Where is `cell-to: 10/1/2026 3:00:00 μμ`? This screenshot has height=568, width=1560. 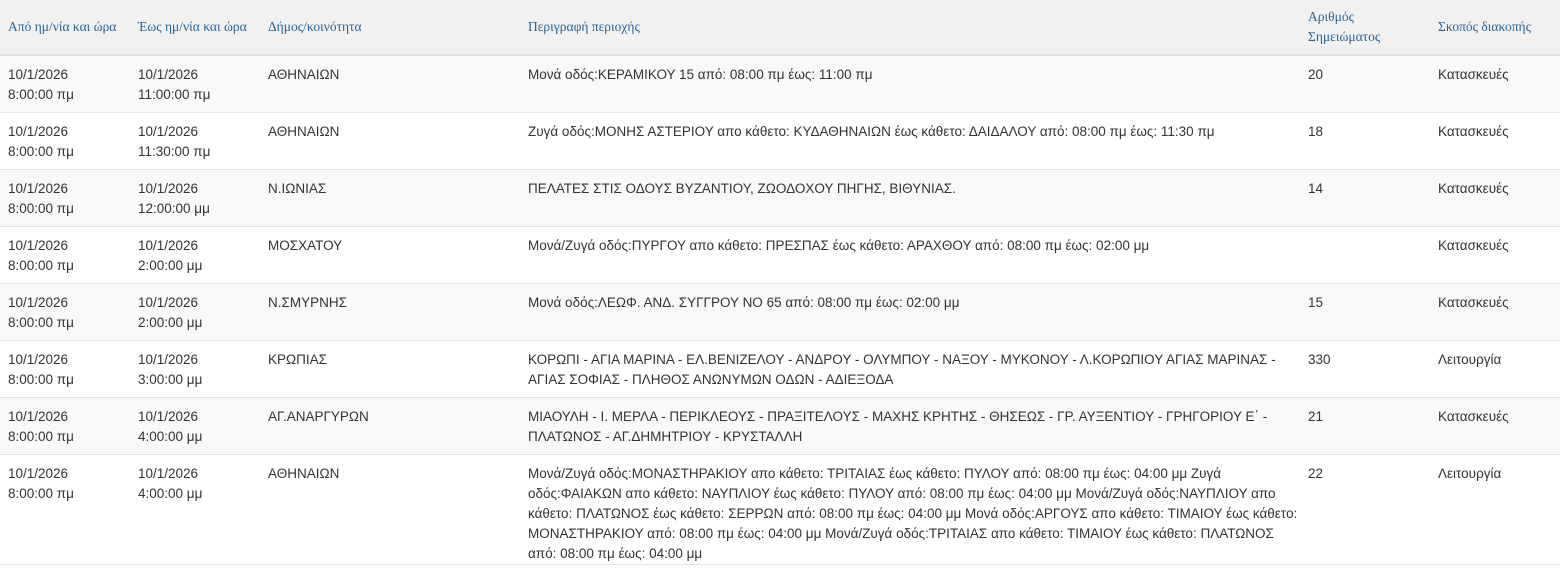 cell-to: 10/1/2026 3:00:00 μμ is located at coordinates (170, 369).